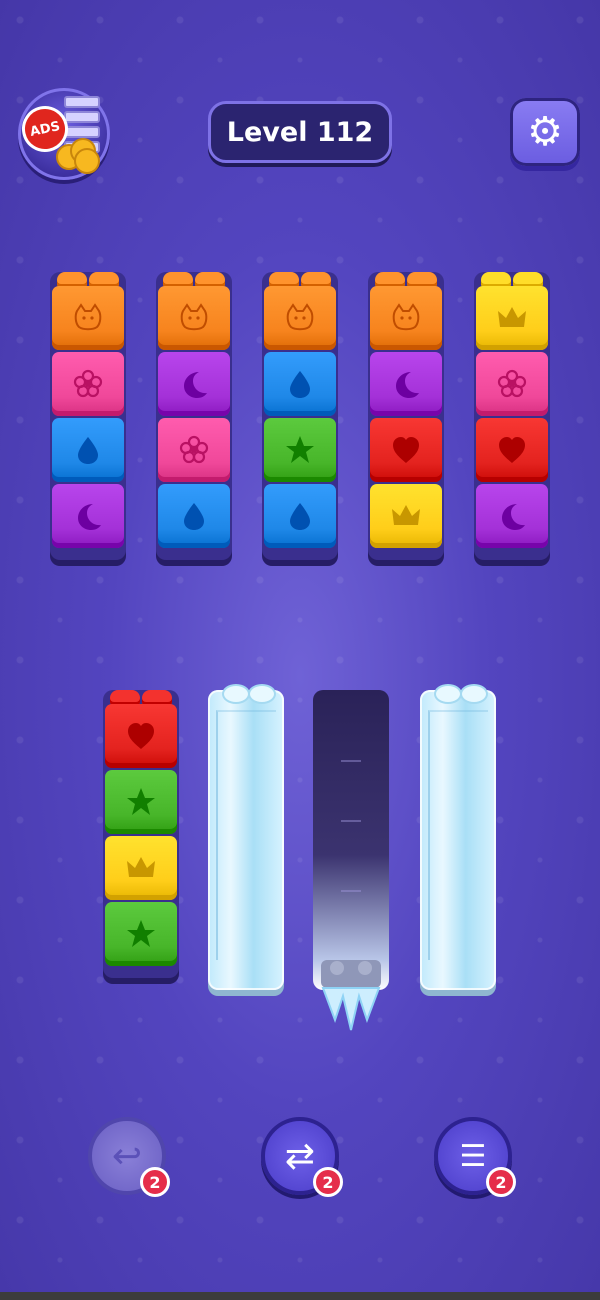 This screenshot has height=1300, width=600. Describe the element at coordinates (351, 995) in the screenshot. I see `ice-spike-icon` at that location.